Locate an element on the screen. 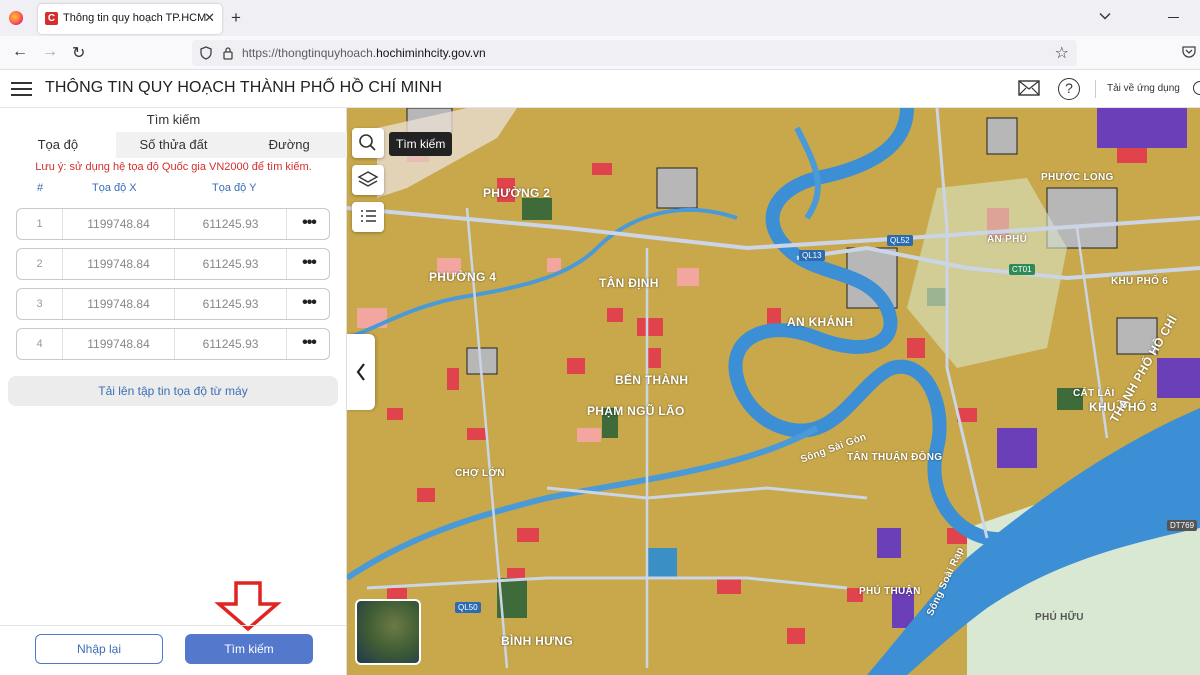 Image resolution: width=1200 pixels, height=675 pixels. map-label-binh-hung: BÌNH HƯNG is located at coordinates (537, 641).